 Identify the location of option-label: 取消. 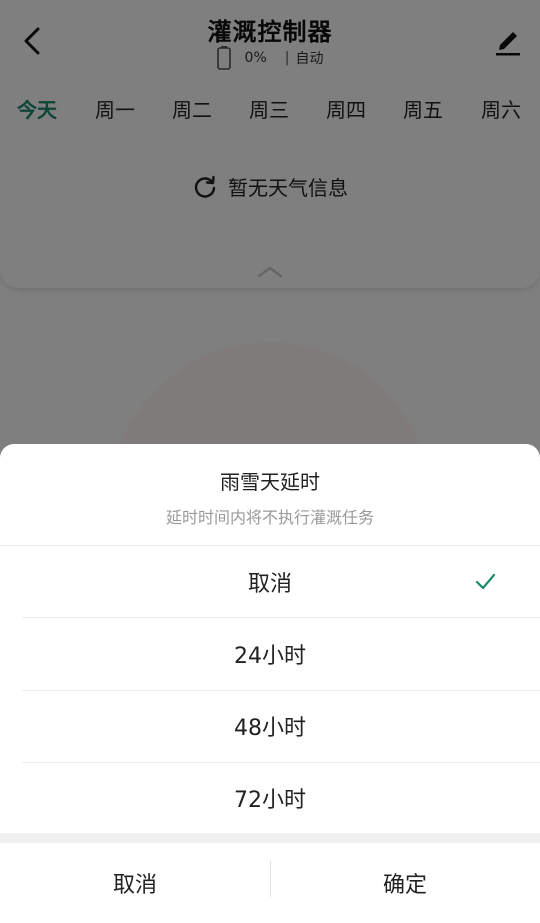
(269, 584).